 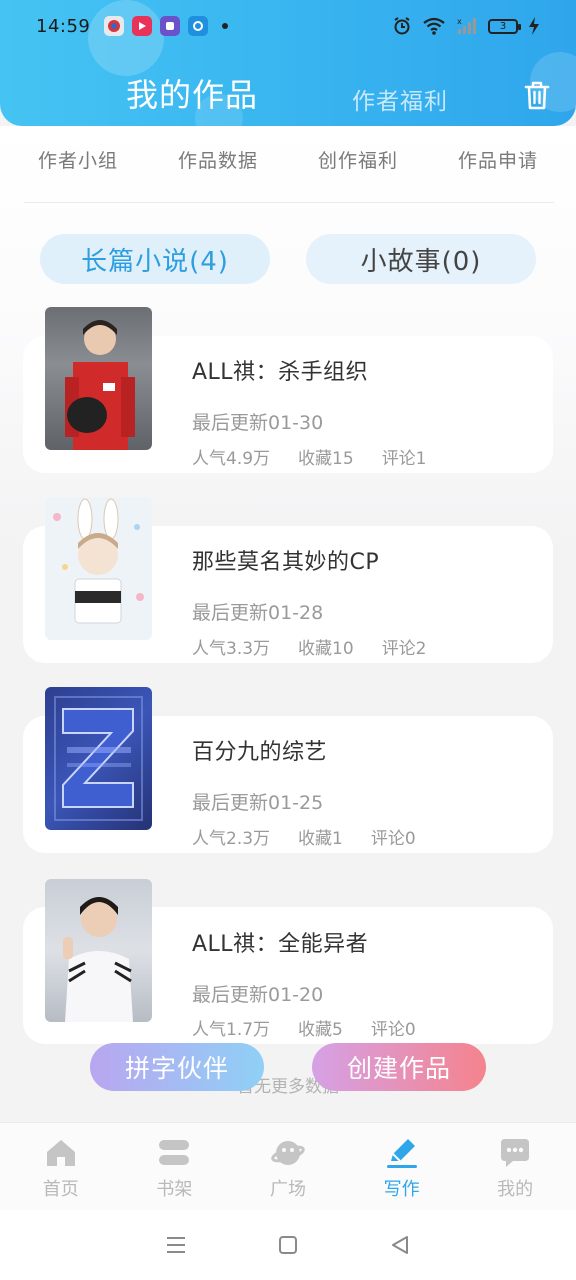 What do you see at coordinates (174, 1189) in the screenshot?
I see `nav-label: 书架` at bounding box center [174, 1189].